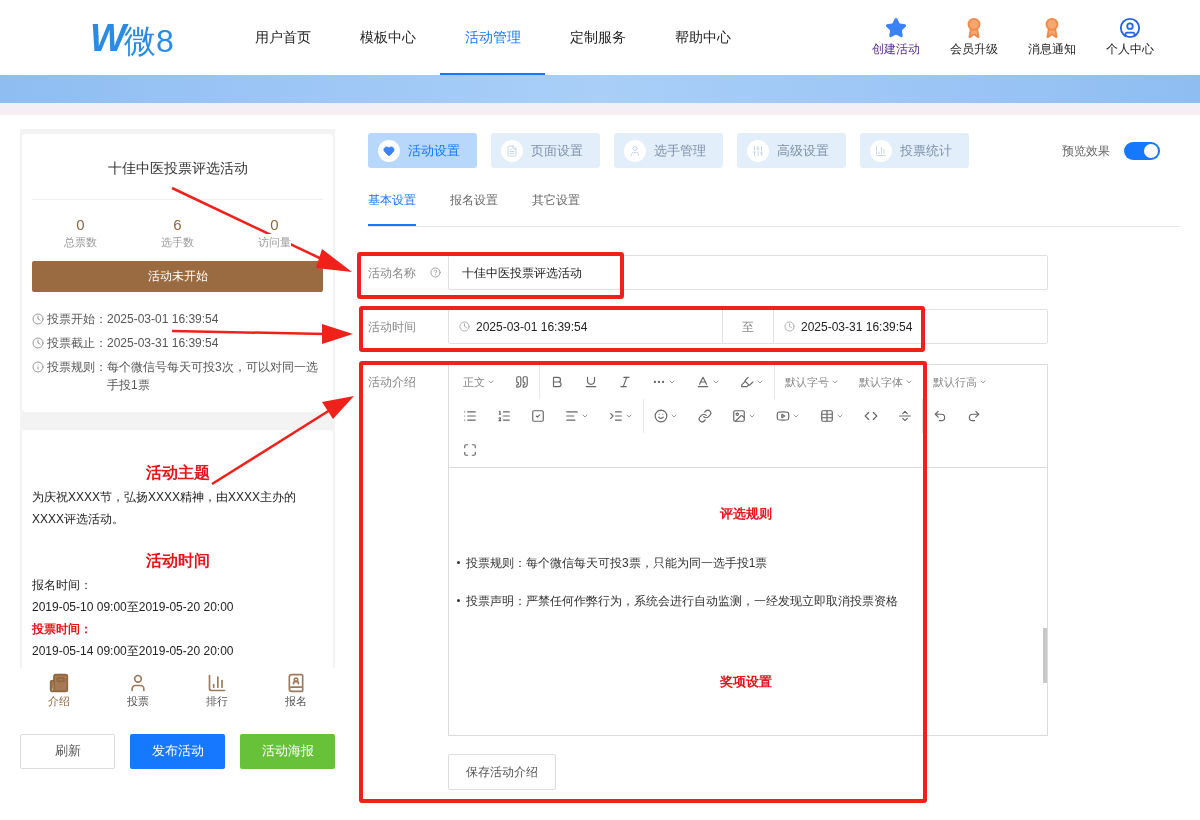  Describe the element at coordinates (216, 683) in the screenshot. I see `bar-chart-icon` at that location.